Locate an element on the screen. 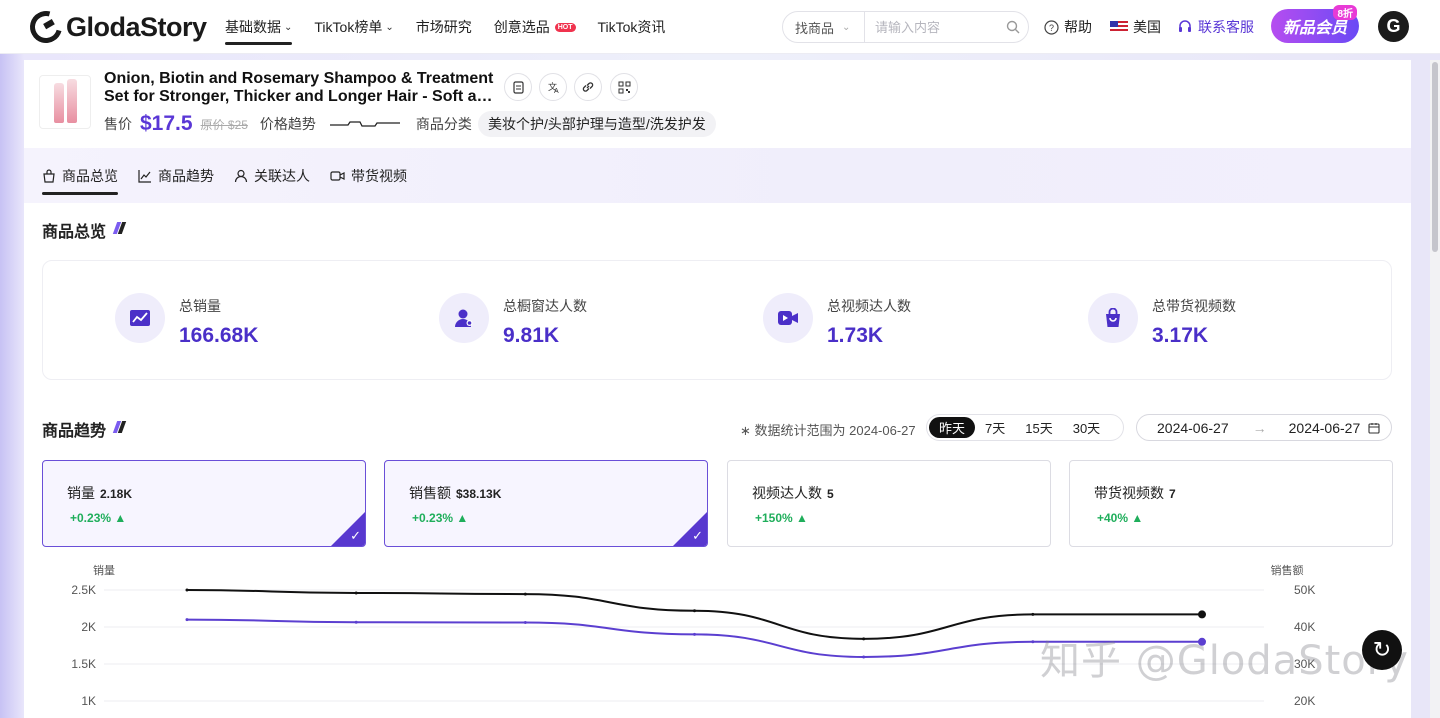  tab-product-overview: 商品总览 is located at coordinates (80, 175).